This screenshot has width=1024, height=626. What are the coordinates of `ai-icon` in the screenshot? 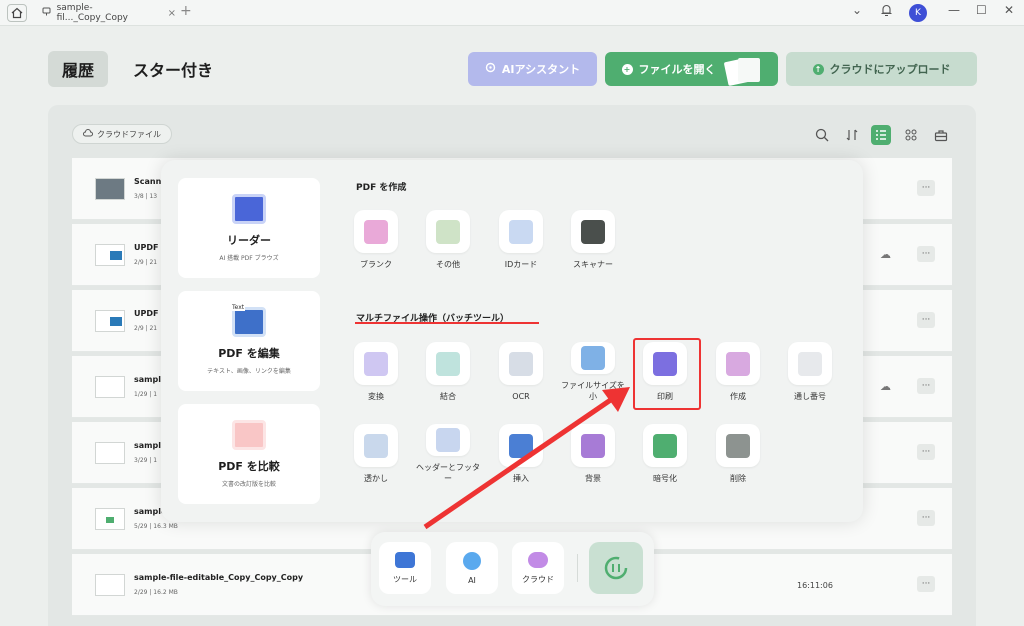 It's located at (472, 560).